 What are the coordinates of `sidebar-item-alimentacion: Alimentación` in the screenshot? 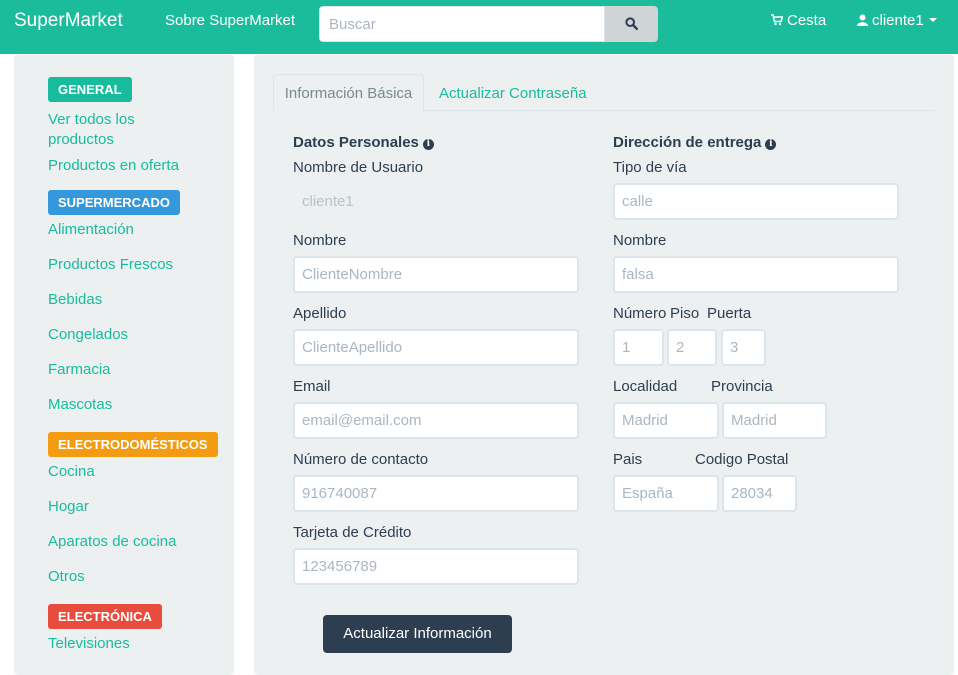 It's located at (91, 230).